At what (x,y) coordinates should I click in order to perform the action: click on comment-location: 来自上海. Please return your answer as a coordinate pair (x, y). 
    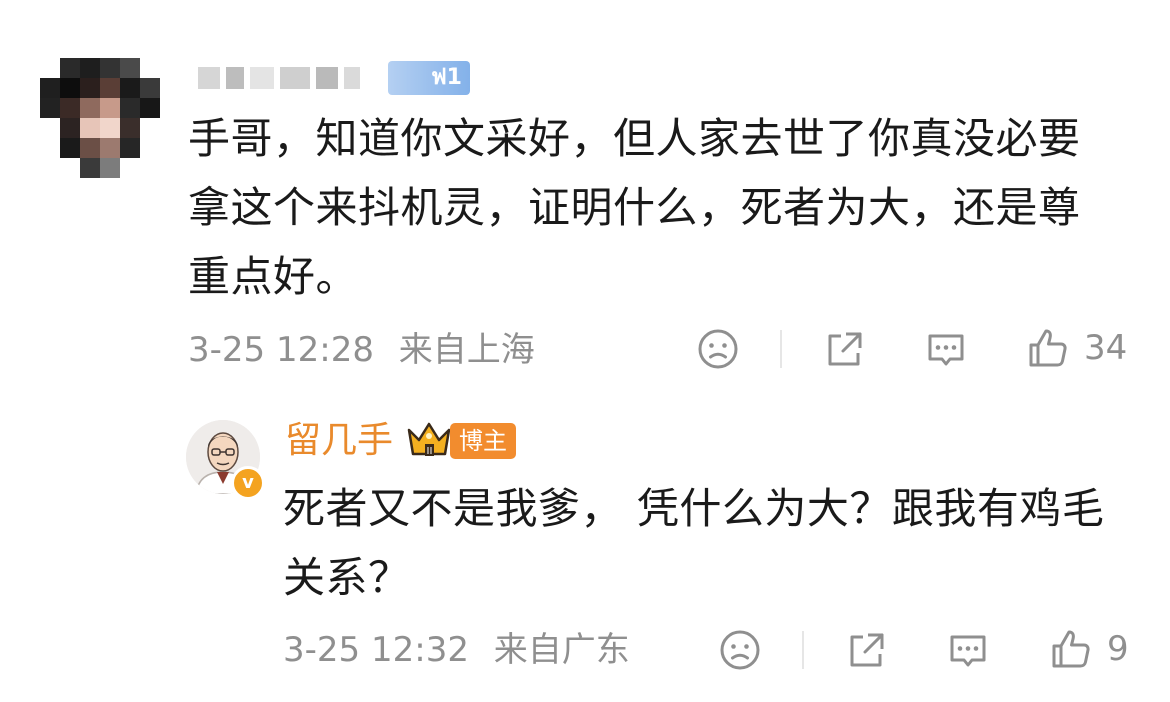
    Looking at the image, I should click on (466, 350).